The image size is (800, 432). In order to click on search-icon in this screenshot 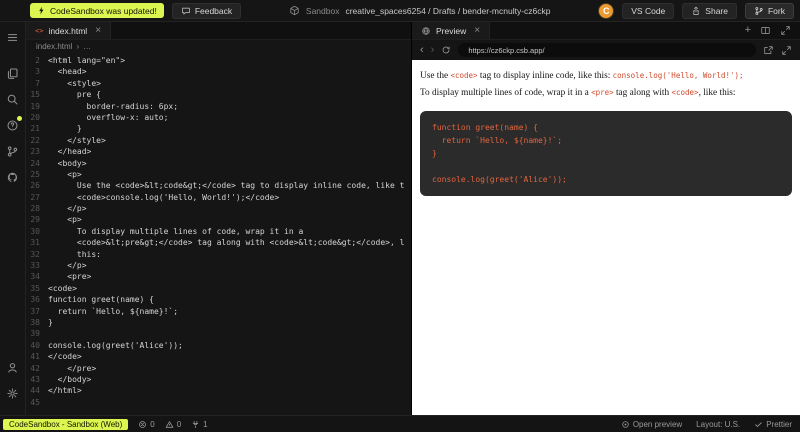, I will do `click(13, 99)`.